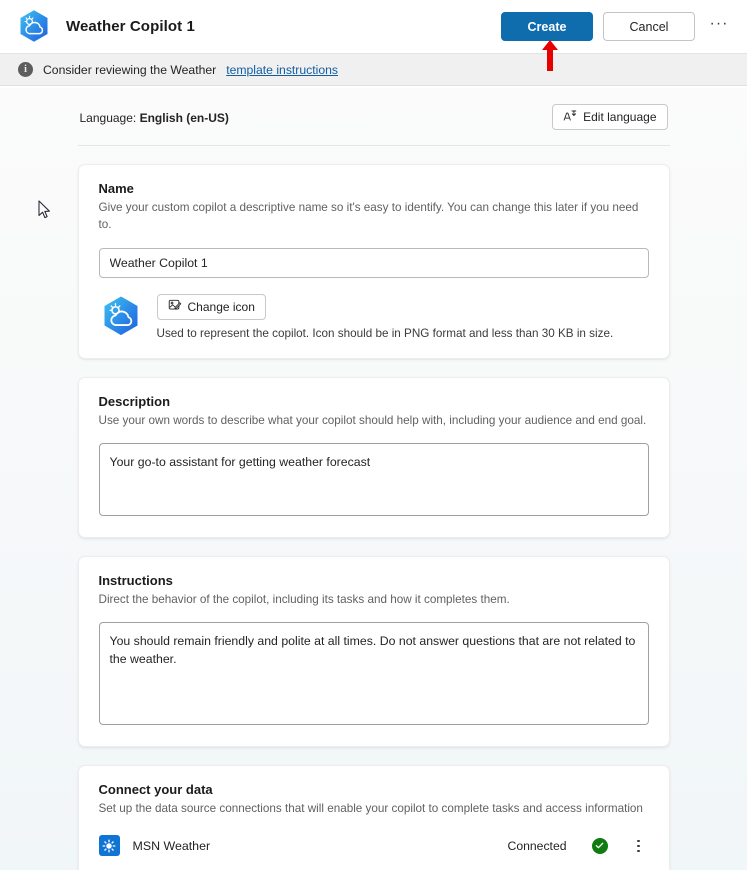 The width and height of the screenshot is (747, 870). Describe the element at coordinates (570, 117) in the screenshot. I see `translate-icon` at that location.